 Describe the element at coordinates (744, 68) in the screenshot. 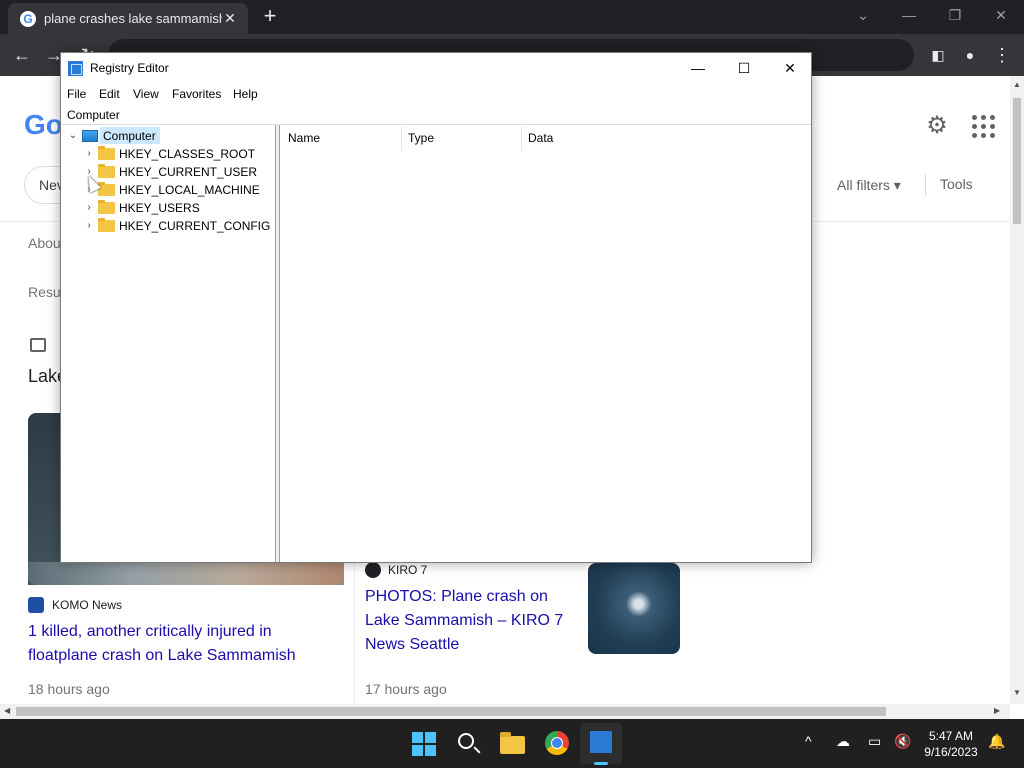

I see `maximize-button: ☐` at that location.